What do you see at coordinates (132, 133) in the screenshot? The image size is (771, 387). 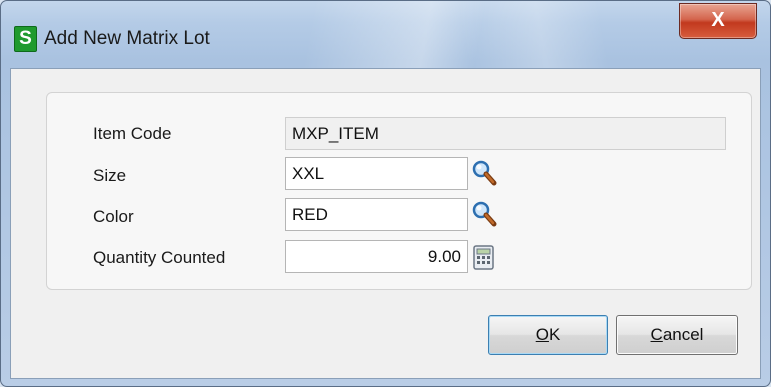 I see `item-code-label: Item Code` at bounding box center [132, 133].